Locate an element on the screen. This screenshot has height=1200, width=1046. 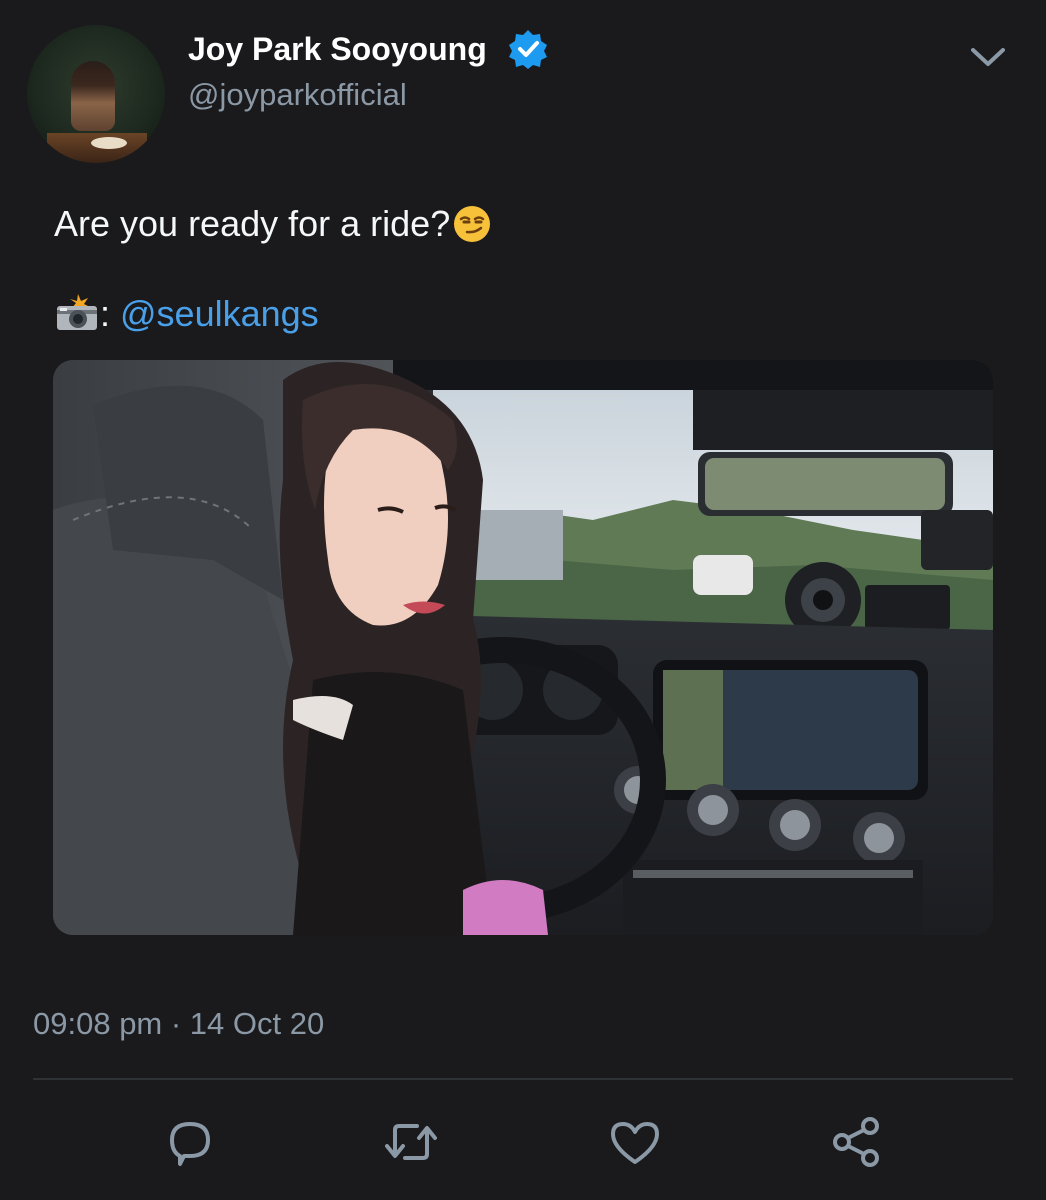
retweet-button is located at coordinates (411, 1142).